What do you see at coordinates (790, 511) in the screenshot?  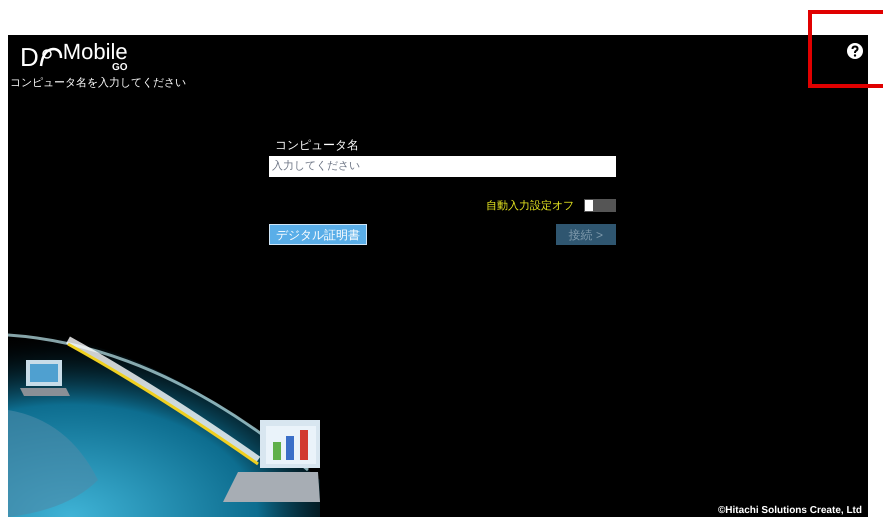 I see `copyright-text: ©Hitachi Solutions Create, Ltd` at bounding box center [790, 511].